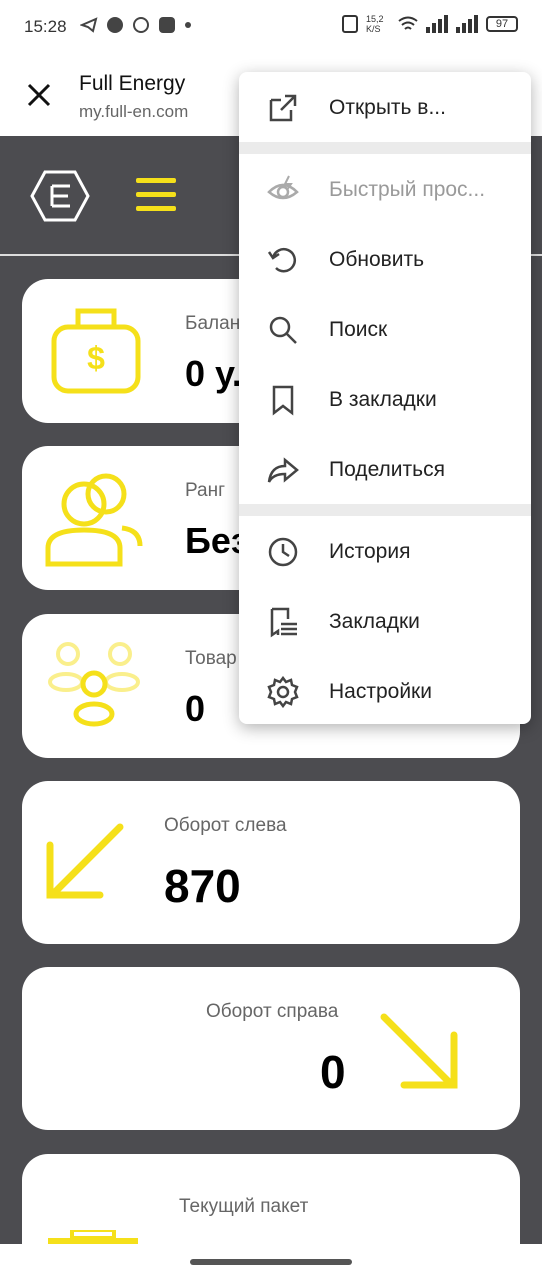 This screenshot has width=542, height=1280. I want to click on package-icon, so click(93, 1237).